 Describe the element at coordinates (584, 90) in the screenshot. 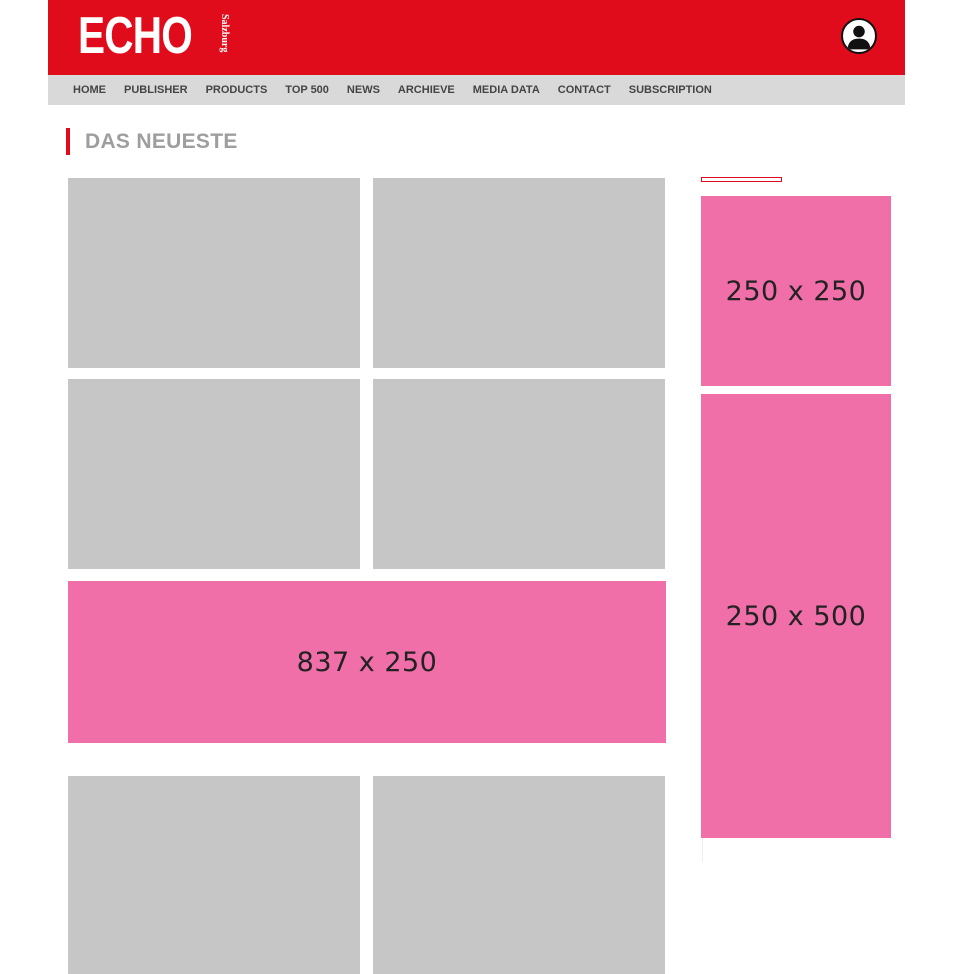

I see `nav-contact: CONTACT` at that location.